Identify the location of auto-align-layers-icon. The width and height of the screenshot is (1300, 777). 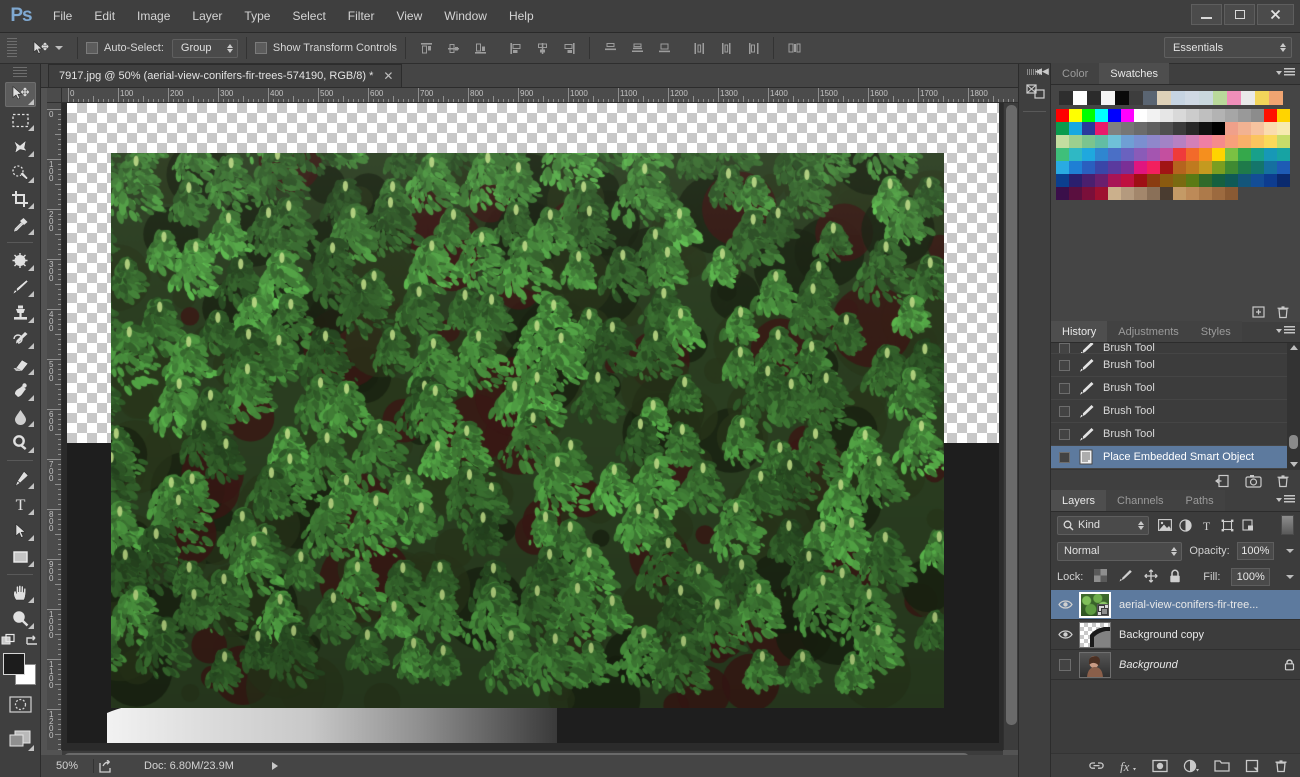
(794, 48).